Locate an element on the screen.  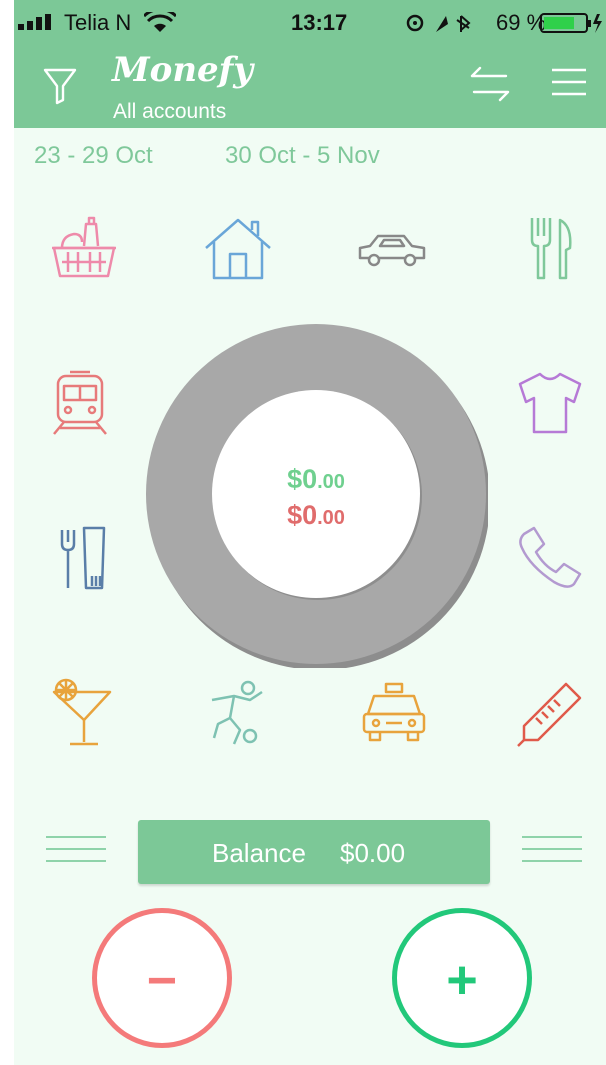
balance-bar: Balance $0.00 is located at coordinates (314, 852).